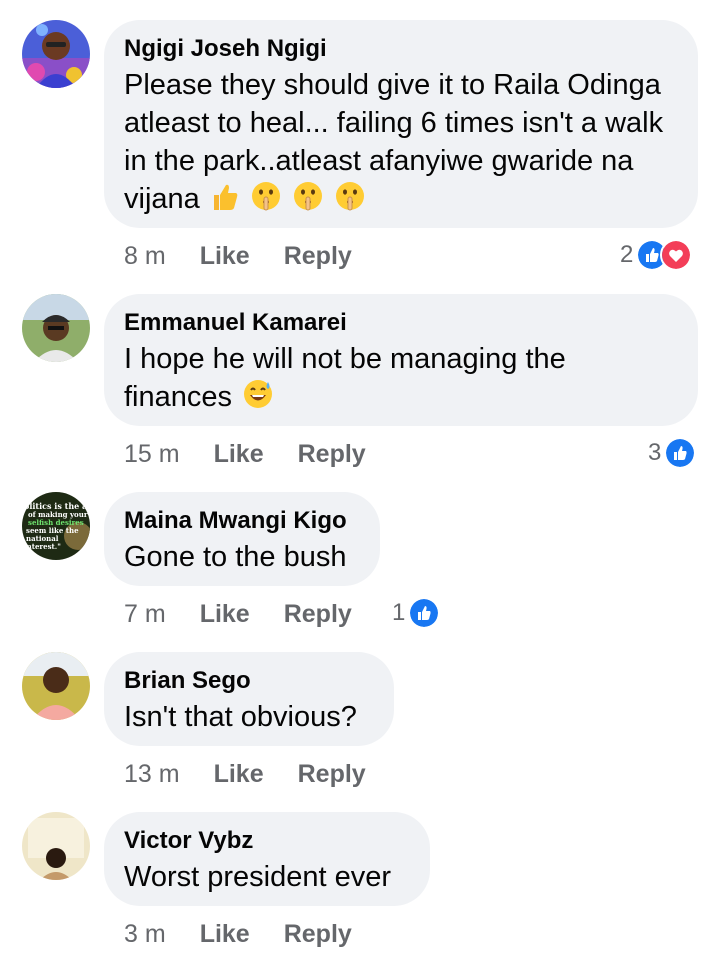 The width and height of the screenshot is (720, 968). I want to click on comment-author: Emmanuel Kamarei, so click(401, 323).